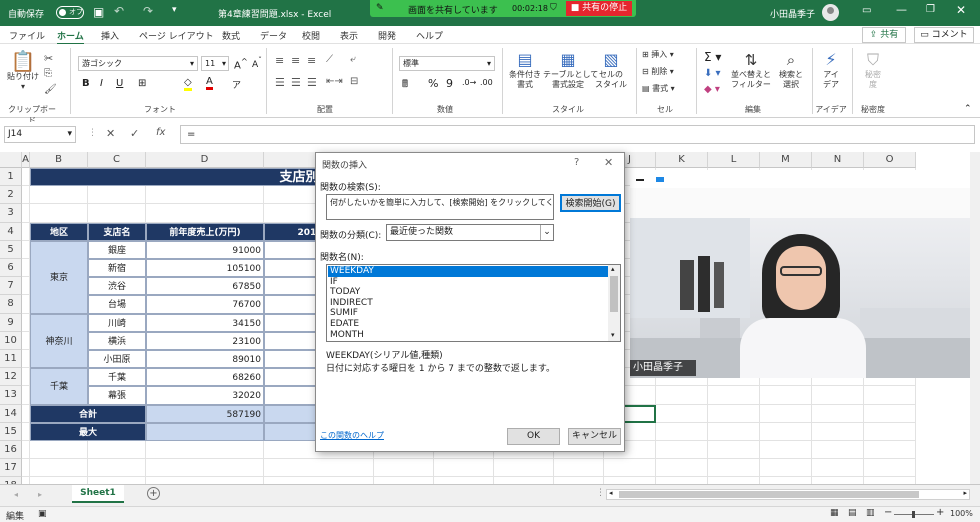 Image resolution: width=980 pixels, height=522 pixels. I want to click on undo-icon: ↶, so click(119, 11).